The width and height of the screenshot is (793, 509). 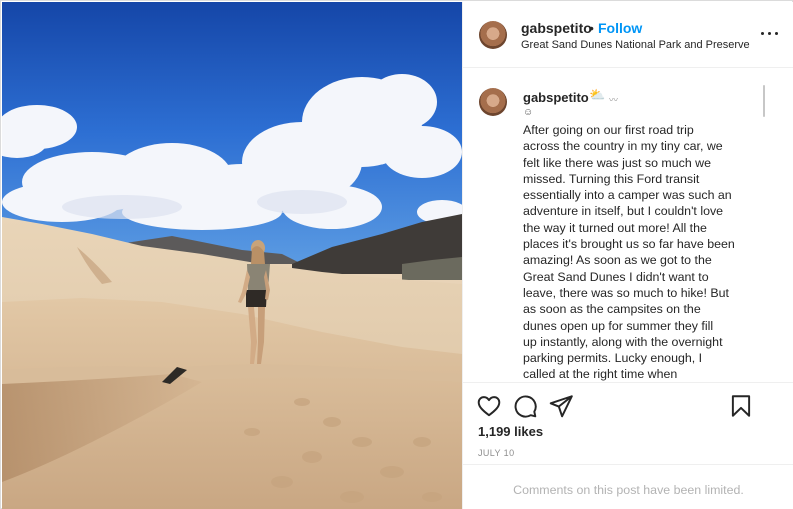 I want to click on caption-line: called at the right time when, so click(x=600, y=374).